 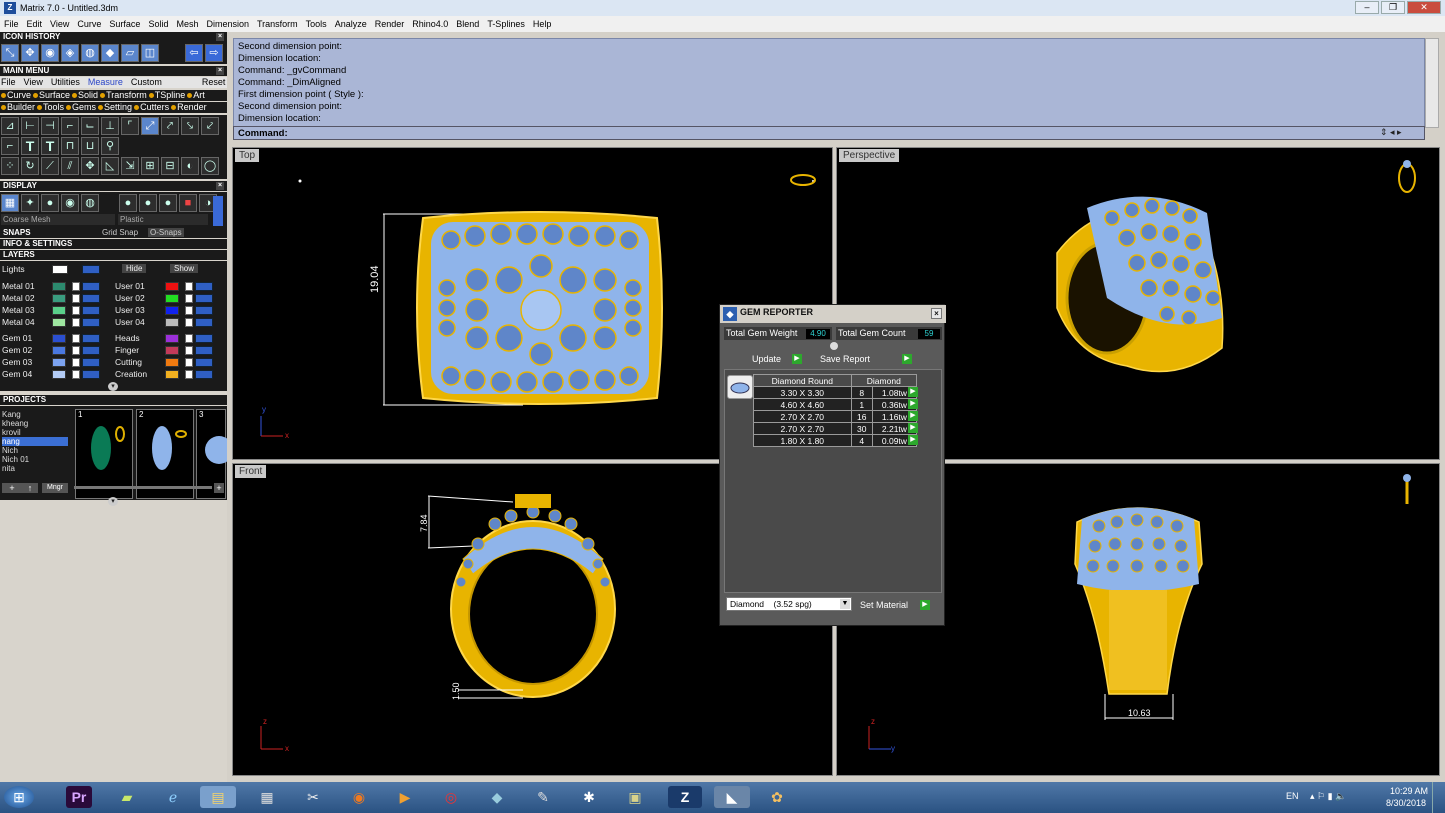 What do you see at coordinates (1409, 133) in the screenshot?
I see `command-nav-arrows: ⇕ ◂ ▸` at bounding box center [1409, 133].